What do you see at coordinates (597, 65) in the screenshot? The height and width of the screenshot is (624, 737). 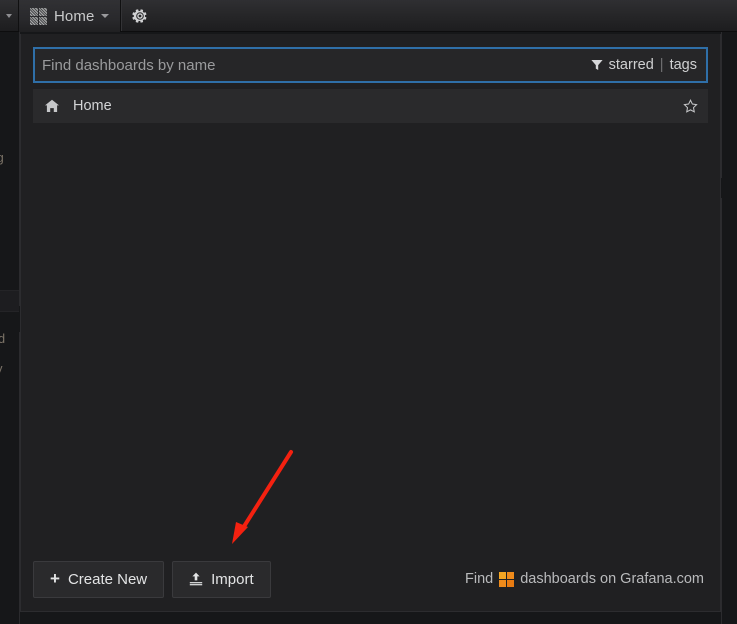 I see `funnel-icon` at bounding box center [597, 65].